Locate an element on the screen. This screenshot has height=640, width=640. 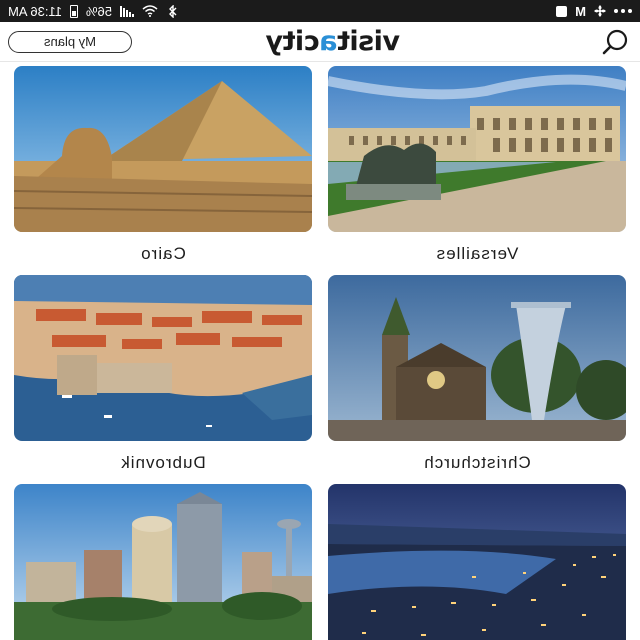
logo-suffix: city is located at coordinates (292, 41).